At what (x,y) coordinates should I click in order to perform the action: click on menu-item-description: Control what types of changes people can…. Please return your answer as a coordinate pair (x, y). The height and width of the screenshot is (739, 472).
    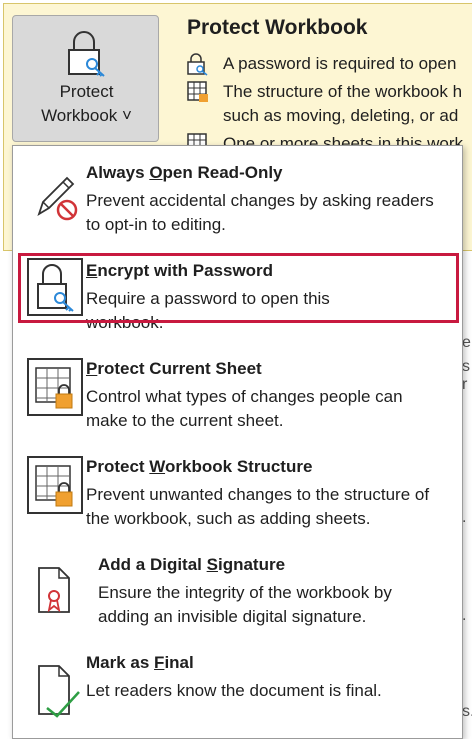
    Looking at the image, I should click on (244, 408).